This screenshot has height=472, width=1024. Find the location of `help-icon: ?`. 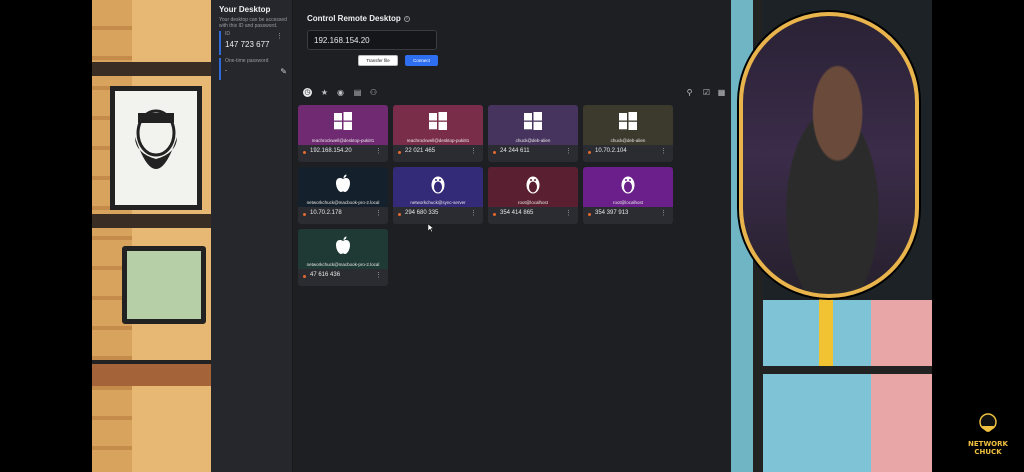

help-icon: ? is located at coordinates (406, 18).